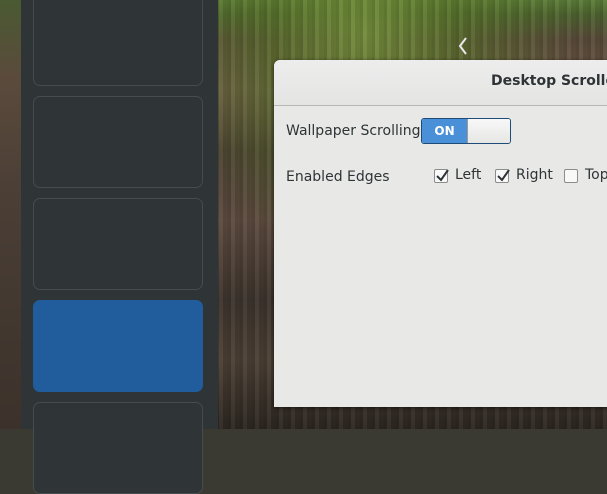 This screenshot has height=494, width=607. Describe the element at coordinates (468, 175) in the screenshot. I see `edge-left-label: Left` at that location.